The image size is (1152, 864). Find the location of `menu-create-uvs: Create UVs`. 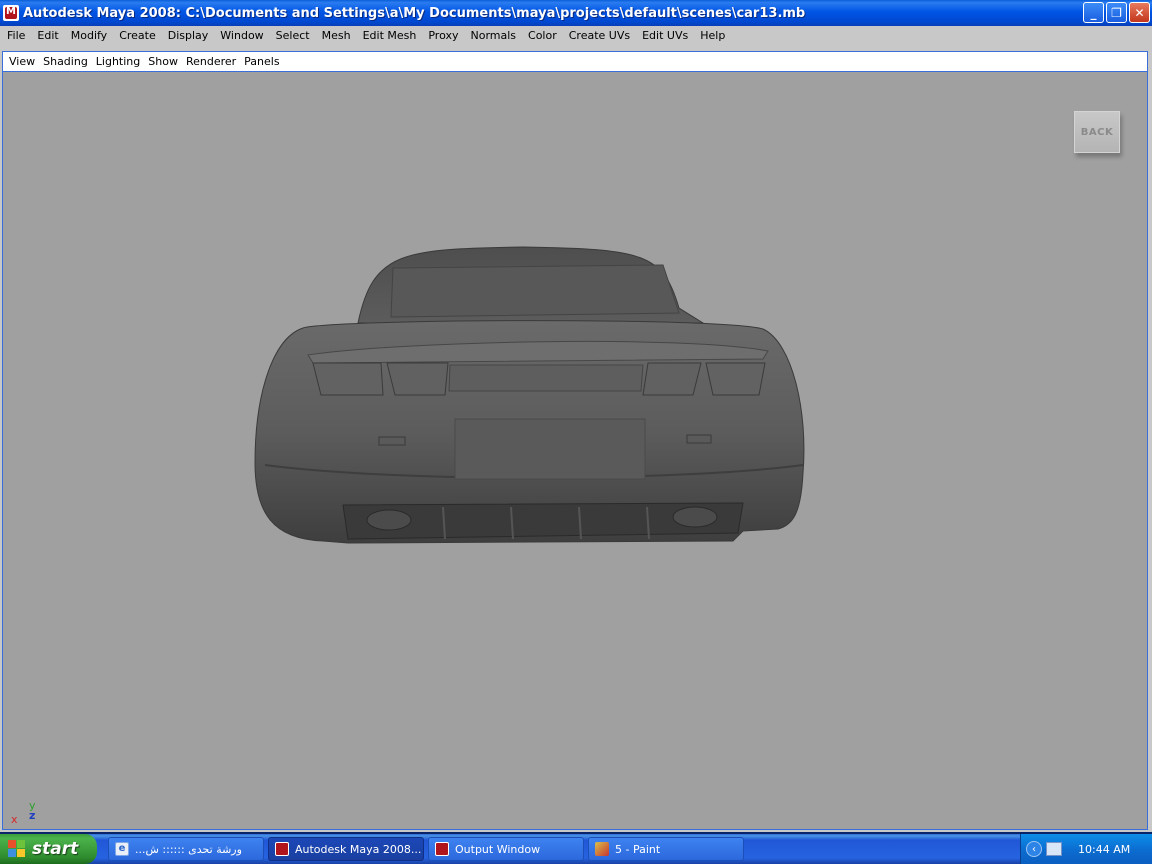

menu-create-uvs: Create UVs is located at coordinates (599, 35).